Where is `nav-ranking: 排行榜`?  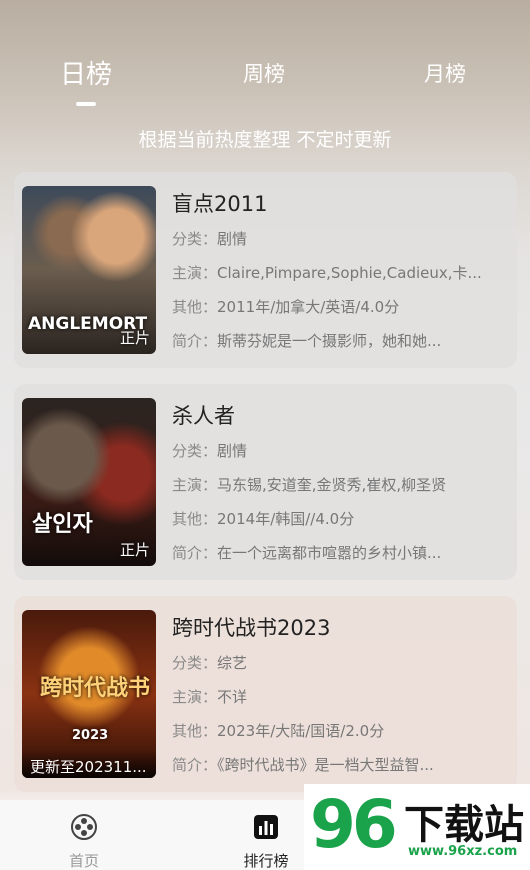
nav-ranking: 排行榜 is located at coordinates (266, 841).